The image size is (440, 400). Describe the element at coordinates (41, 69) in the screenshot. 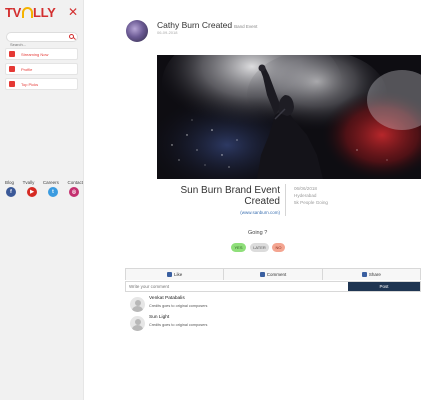

I see `sidebar-item-profile: Profile` at that location.